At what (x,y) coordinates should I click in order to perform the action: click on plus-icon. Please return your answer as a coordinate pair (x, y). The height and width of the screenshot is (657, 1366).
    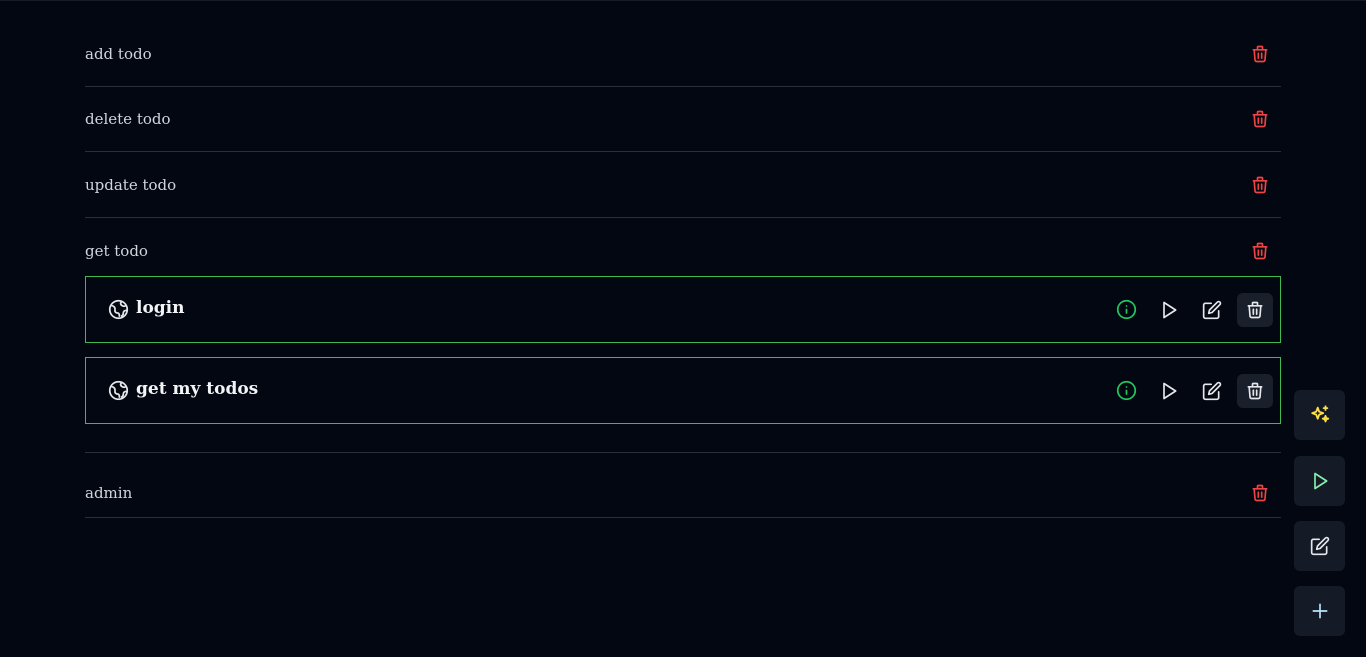
    Looking at the image, I should click on (1320, 611).